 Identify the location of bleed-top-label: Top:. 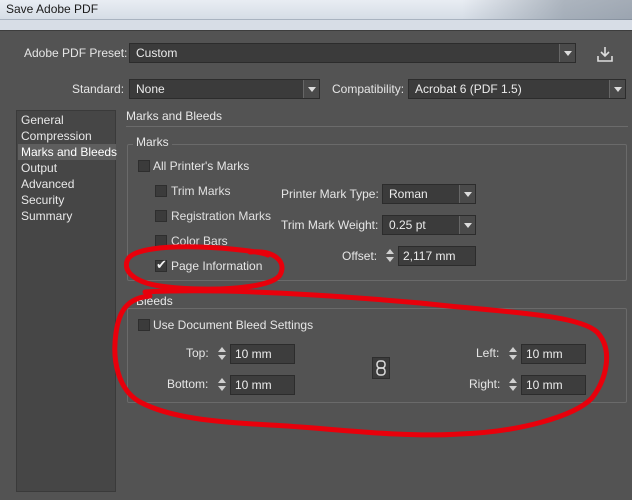
(197, 353).